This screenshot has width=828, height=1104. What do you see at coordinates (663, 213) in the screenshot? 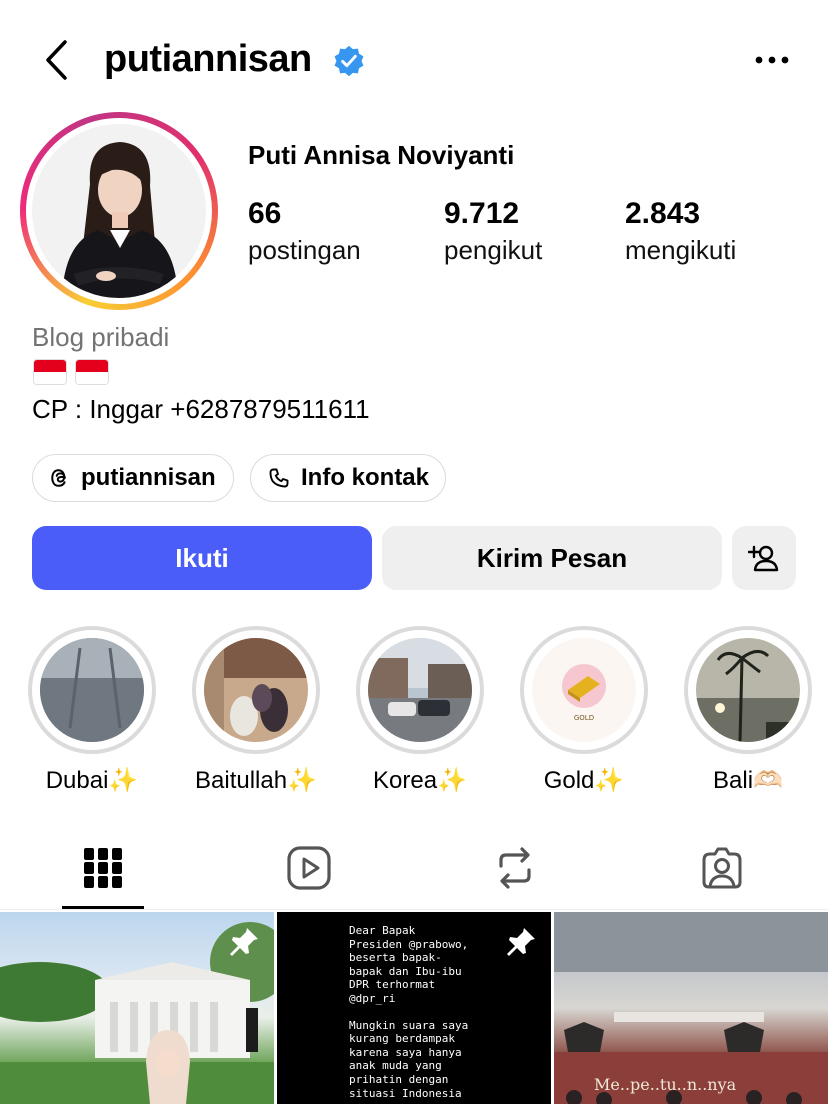
I see `stat-following-count: 2.843` at bounding box center [663, 213].